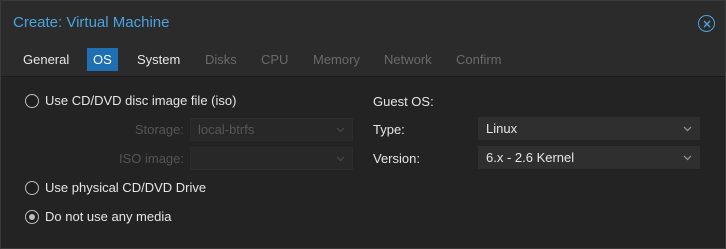 Image resolution: width=726 pixels, height=249 pixels. What do you see at coordinates (530, 157) in the screenshot?
I see `os-version-value: 6.x - 2.6 Kernel` at bounding box center [530, 157].